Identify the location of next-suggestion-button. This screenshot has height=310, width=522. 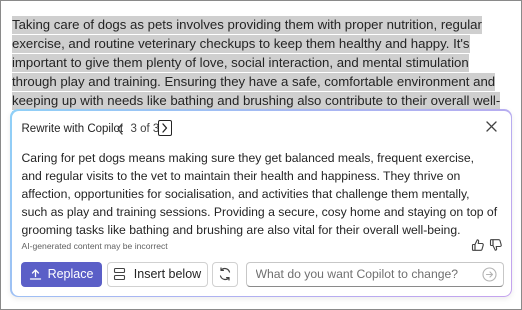
(164, 127).